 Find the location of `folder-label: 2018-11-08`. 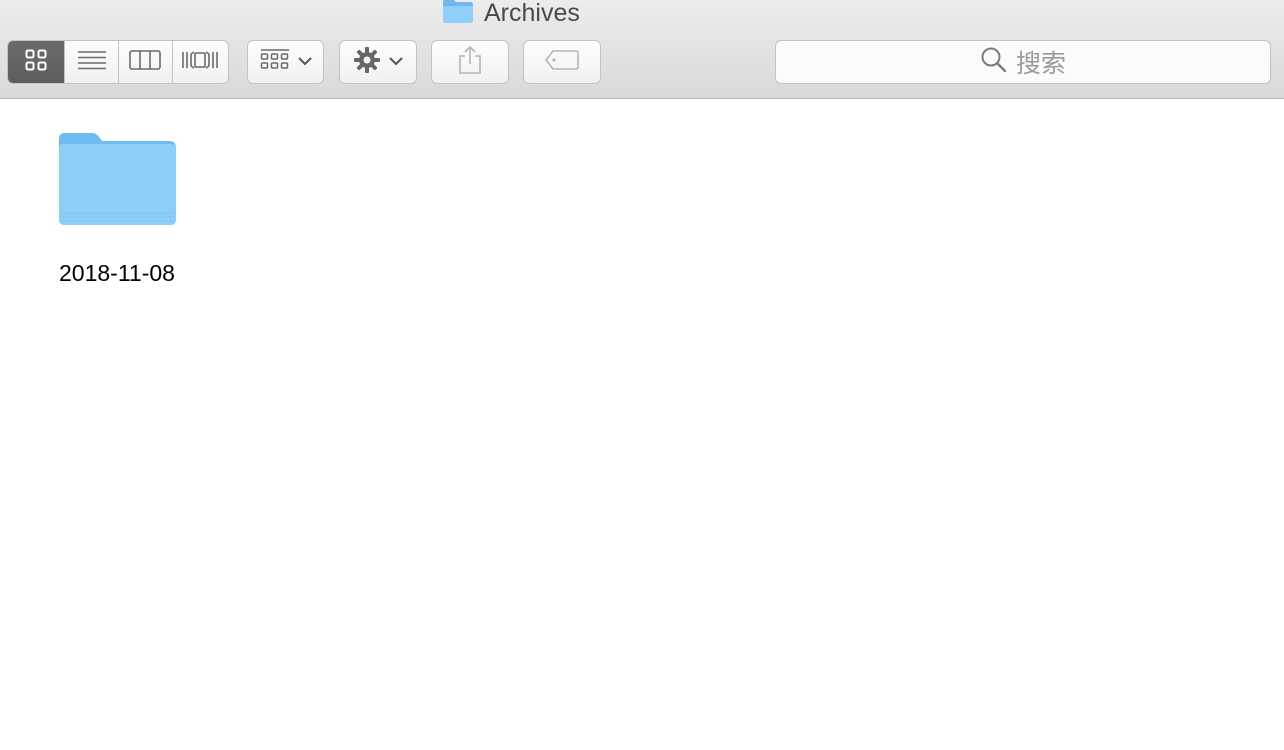

folder-label: 2018-11-08 is located at coordinates (117, 273).